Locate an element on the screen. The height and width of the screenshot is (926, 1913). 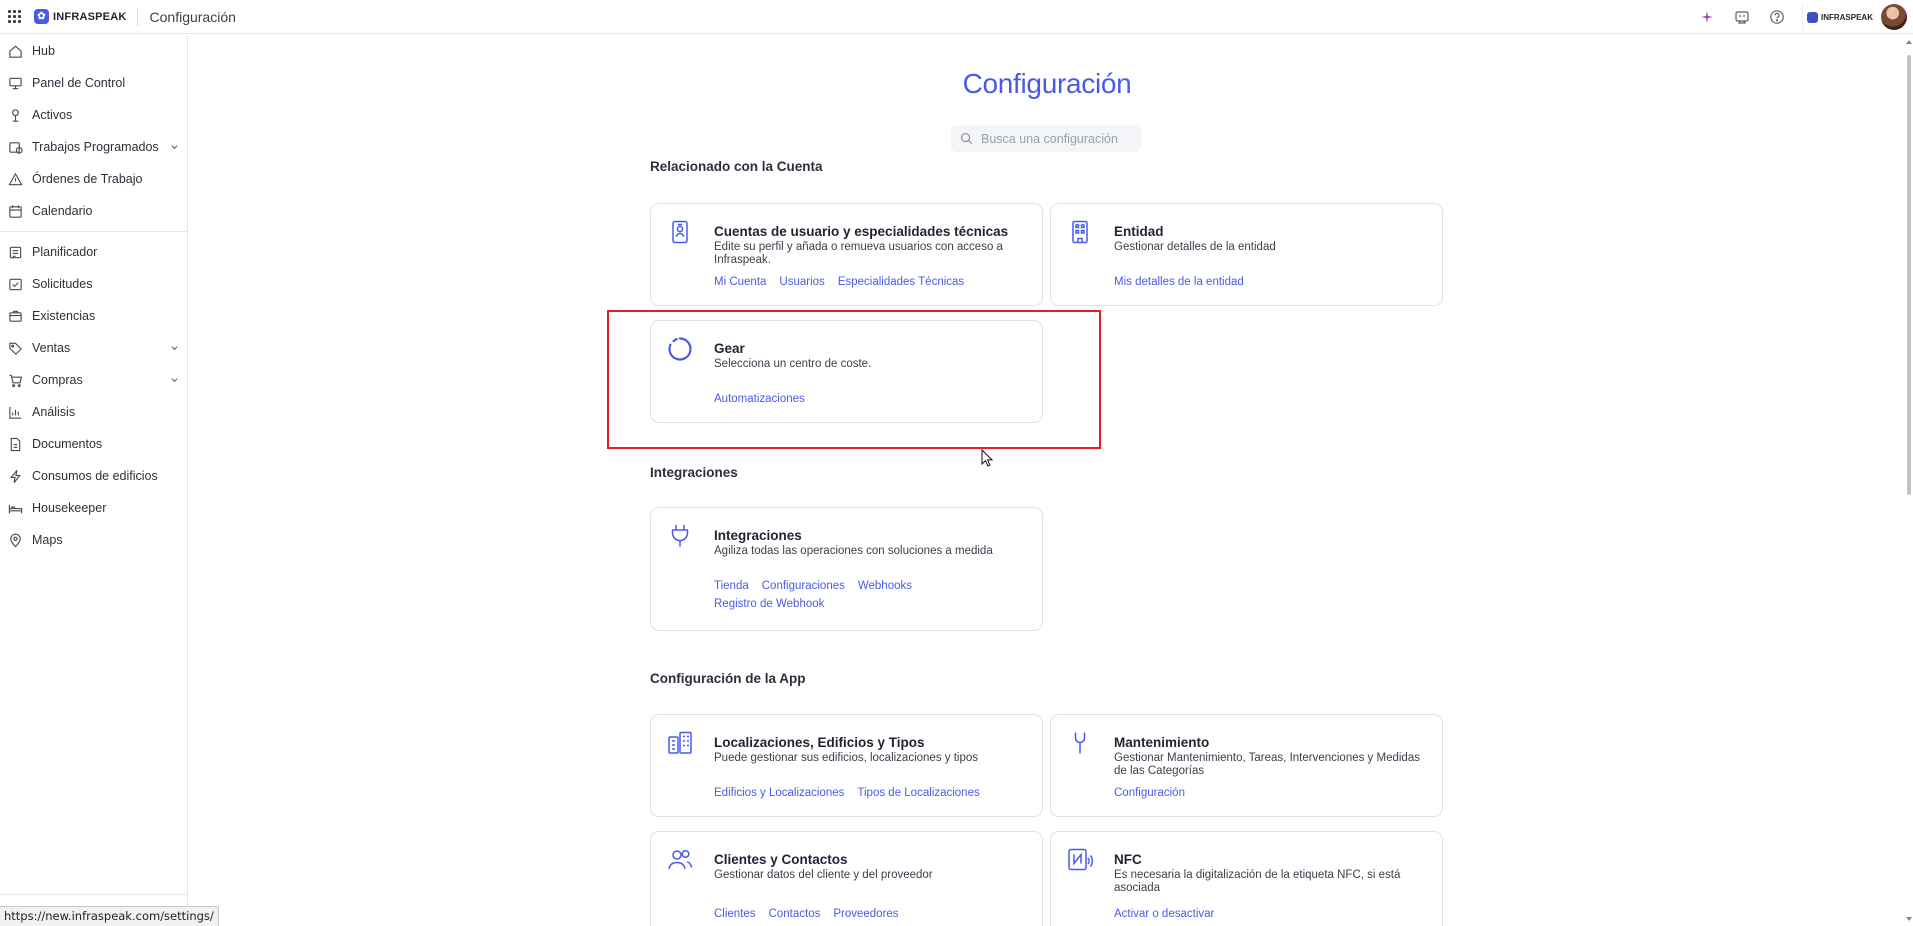
link-tienda: Tienda is located at coordinates (731, 586).